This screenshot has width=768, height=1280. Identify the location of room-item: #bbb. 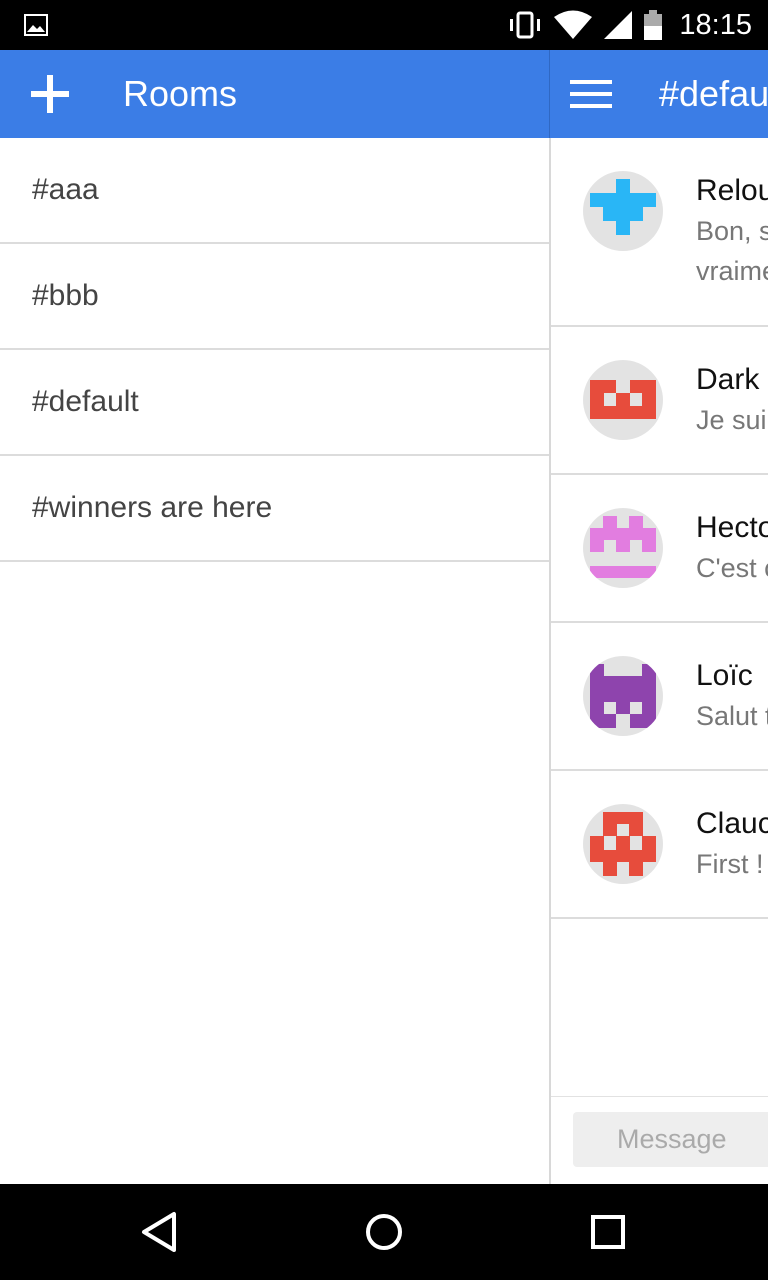
(274, 297).